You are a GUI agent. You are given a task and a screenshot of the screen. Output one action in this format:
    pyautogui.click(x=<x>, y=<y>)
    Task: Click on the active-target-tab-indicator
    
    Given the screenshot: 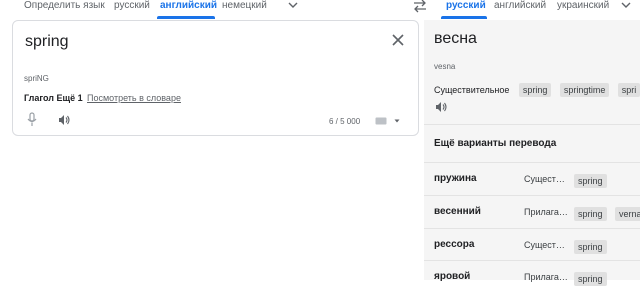 What is the action you would take?
    pyautogui.click(x=464, y=17)
    